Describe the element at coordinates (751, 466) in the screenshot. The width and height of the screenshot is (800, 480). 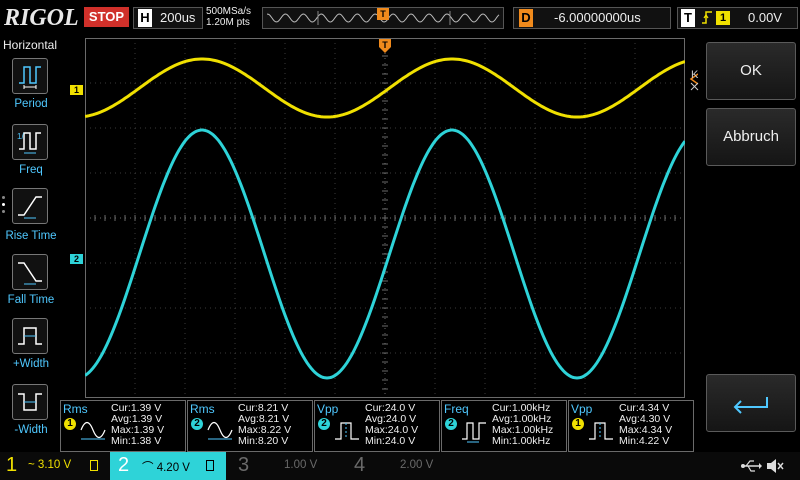
I see `usb-icon` at that location.